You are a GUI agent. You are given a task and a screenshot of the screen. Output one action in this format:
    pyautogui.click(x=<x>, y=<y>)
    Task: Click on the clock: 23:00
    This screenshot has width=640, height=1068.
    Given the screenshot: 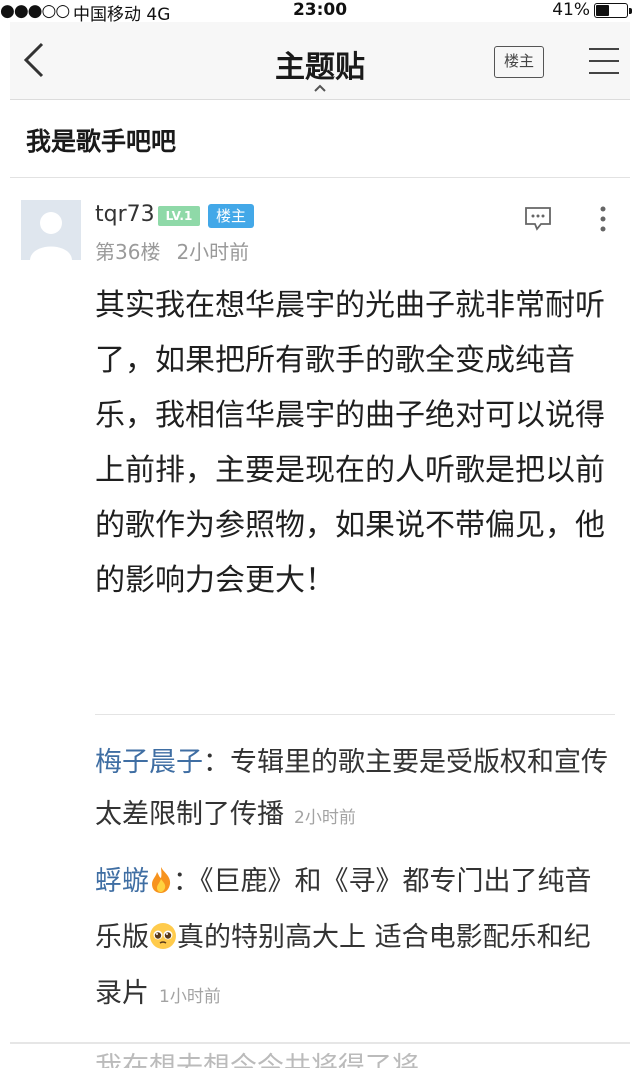 What is the action you would take?
    pyautogui.click(x=320, y=10)
    